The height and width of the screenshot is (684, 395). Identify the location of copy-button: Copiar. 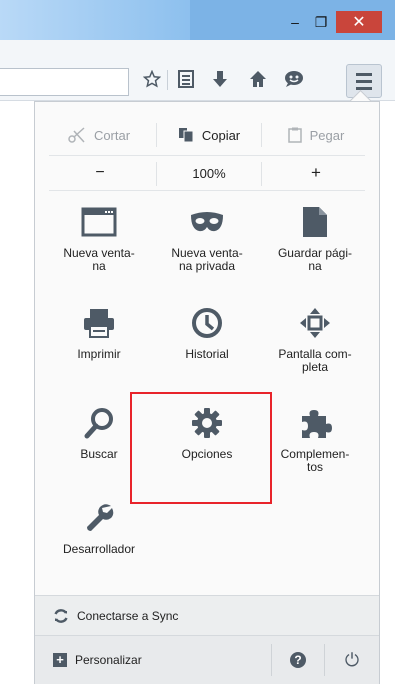
(209, 135).